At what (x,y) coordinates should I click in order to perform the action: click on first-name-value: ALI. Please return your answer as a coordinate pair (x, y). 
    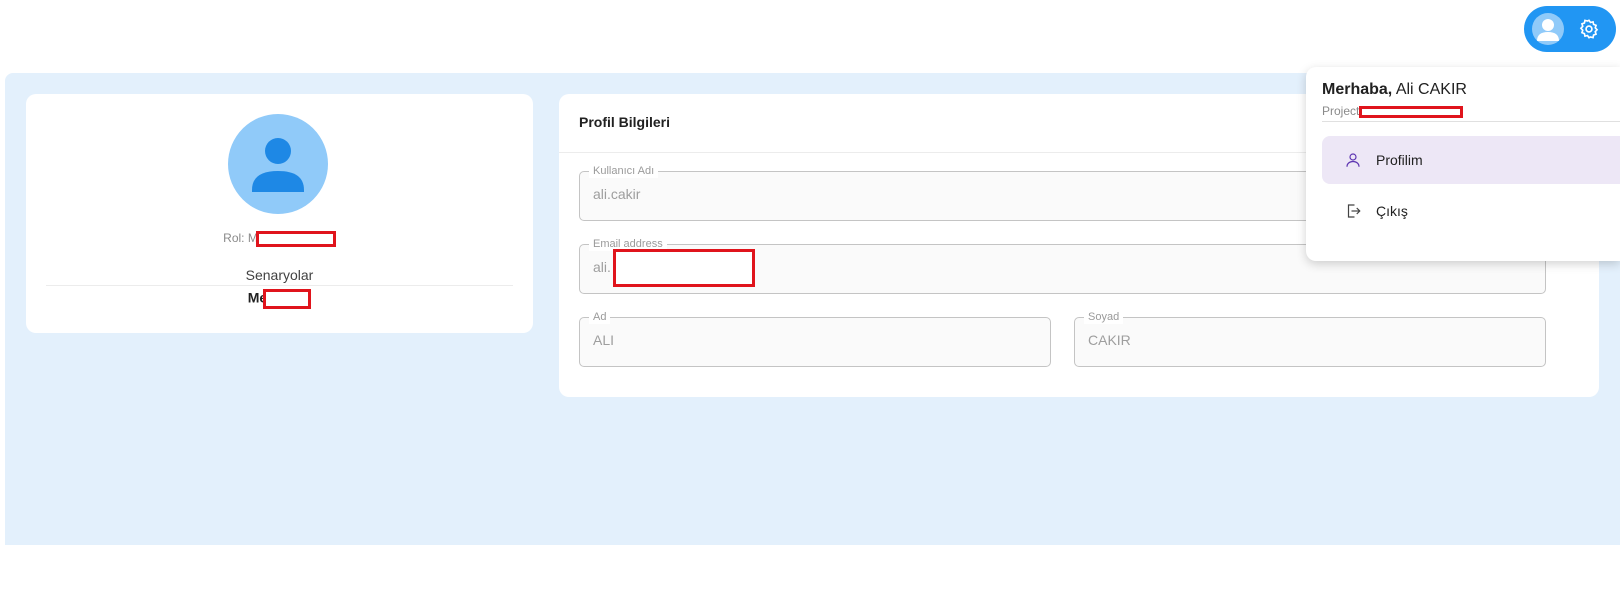
    Looking at the image, I should click on (604, 340).